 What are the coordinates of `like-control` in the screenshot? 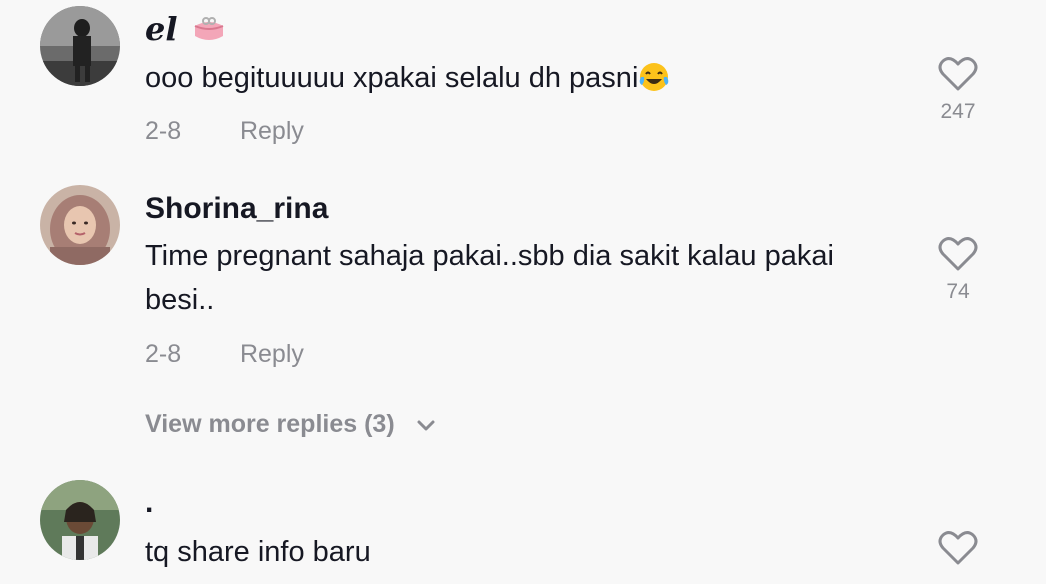 It's located at (958, 548).